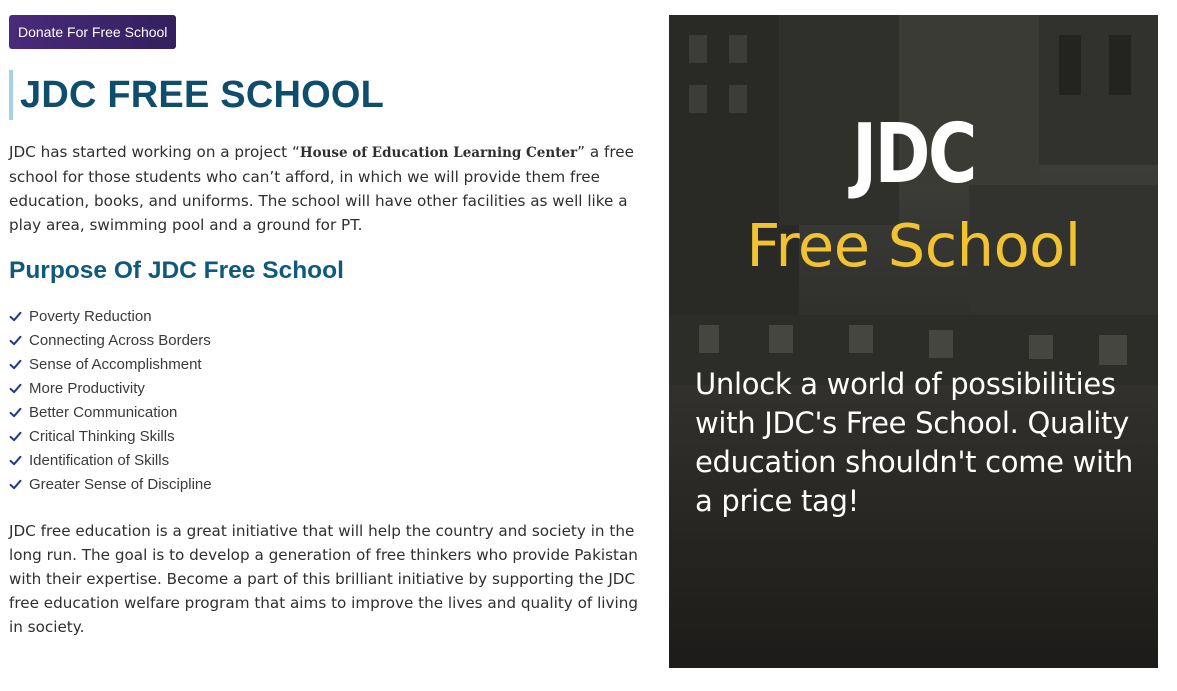  I want to click on purpose-item: Critical Thinking Skills, so click(331, 436).